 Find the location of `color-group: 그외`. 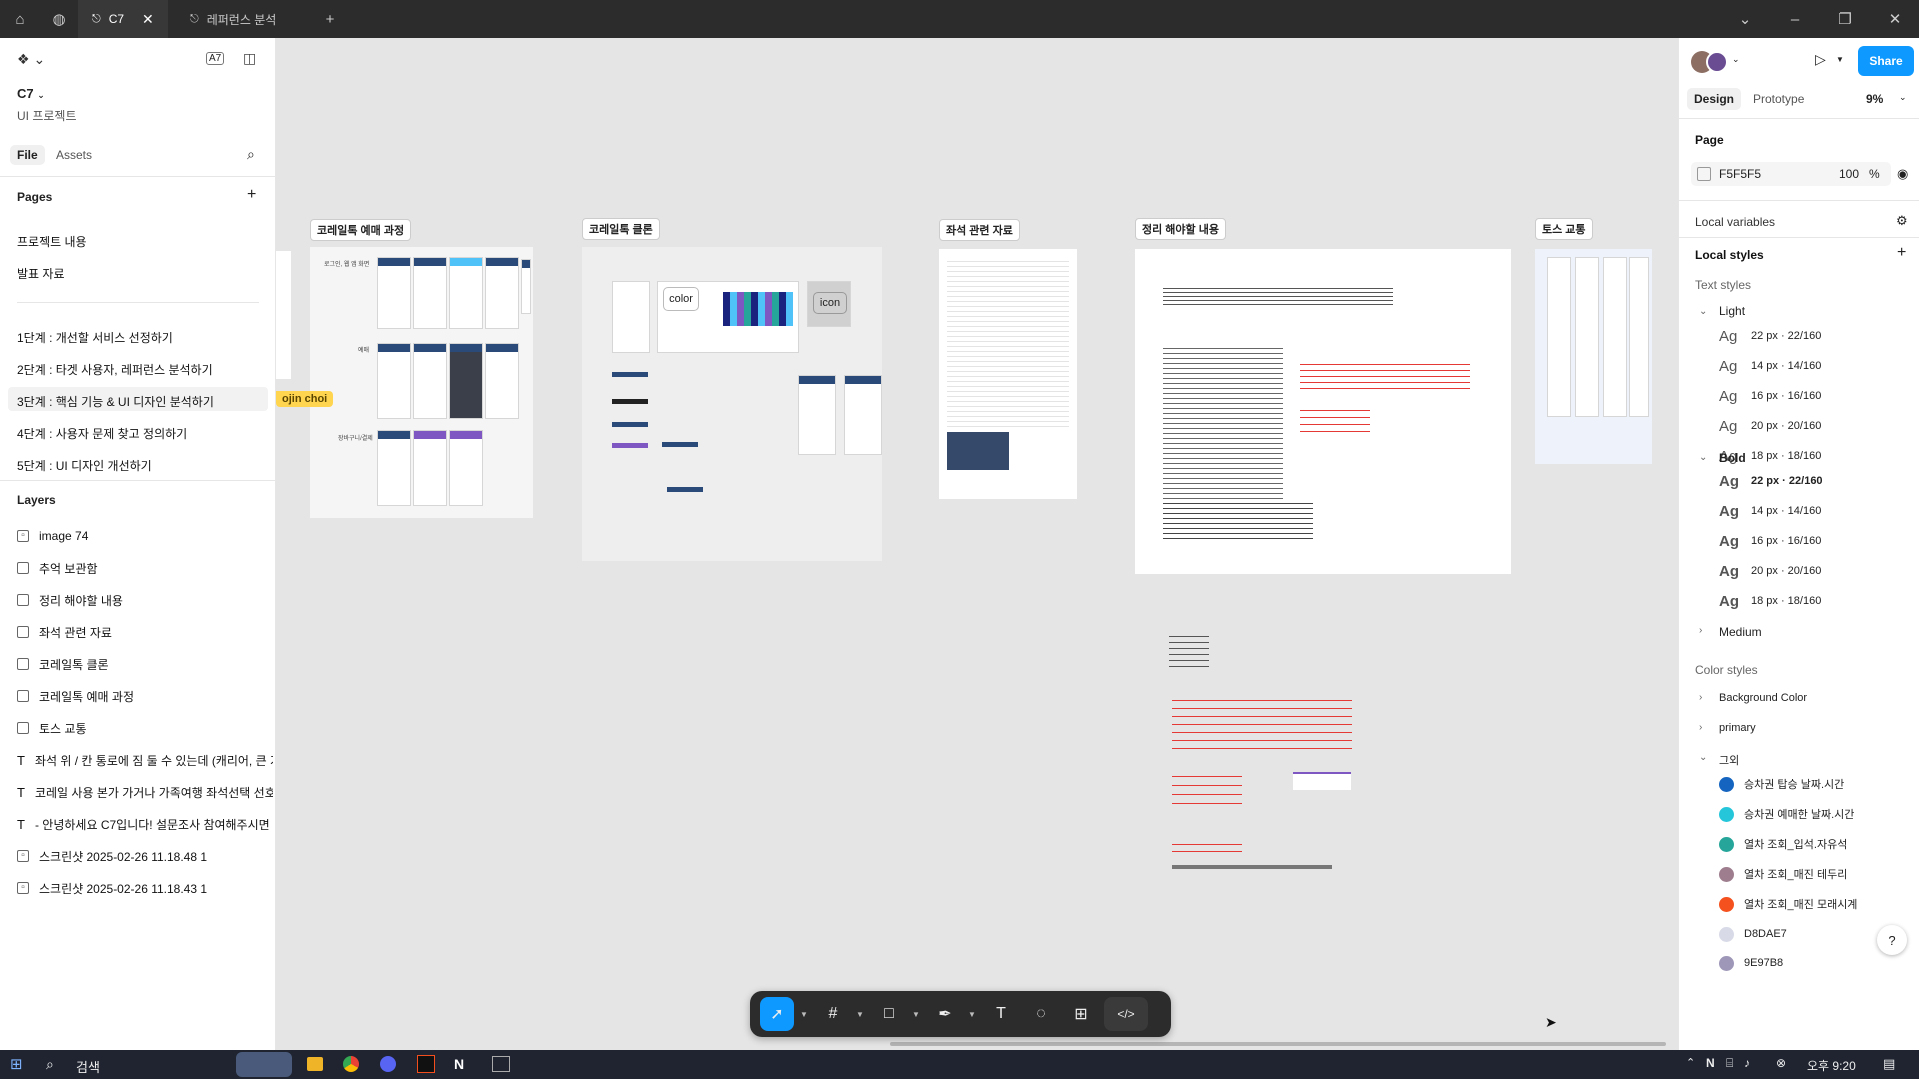

color-group: 그외 is located at coordinates (1729, 760).